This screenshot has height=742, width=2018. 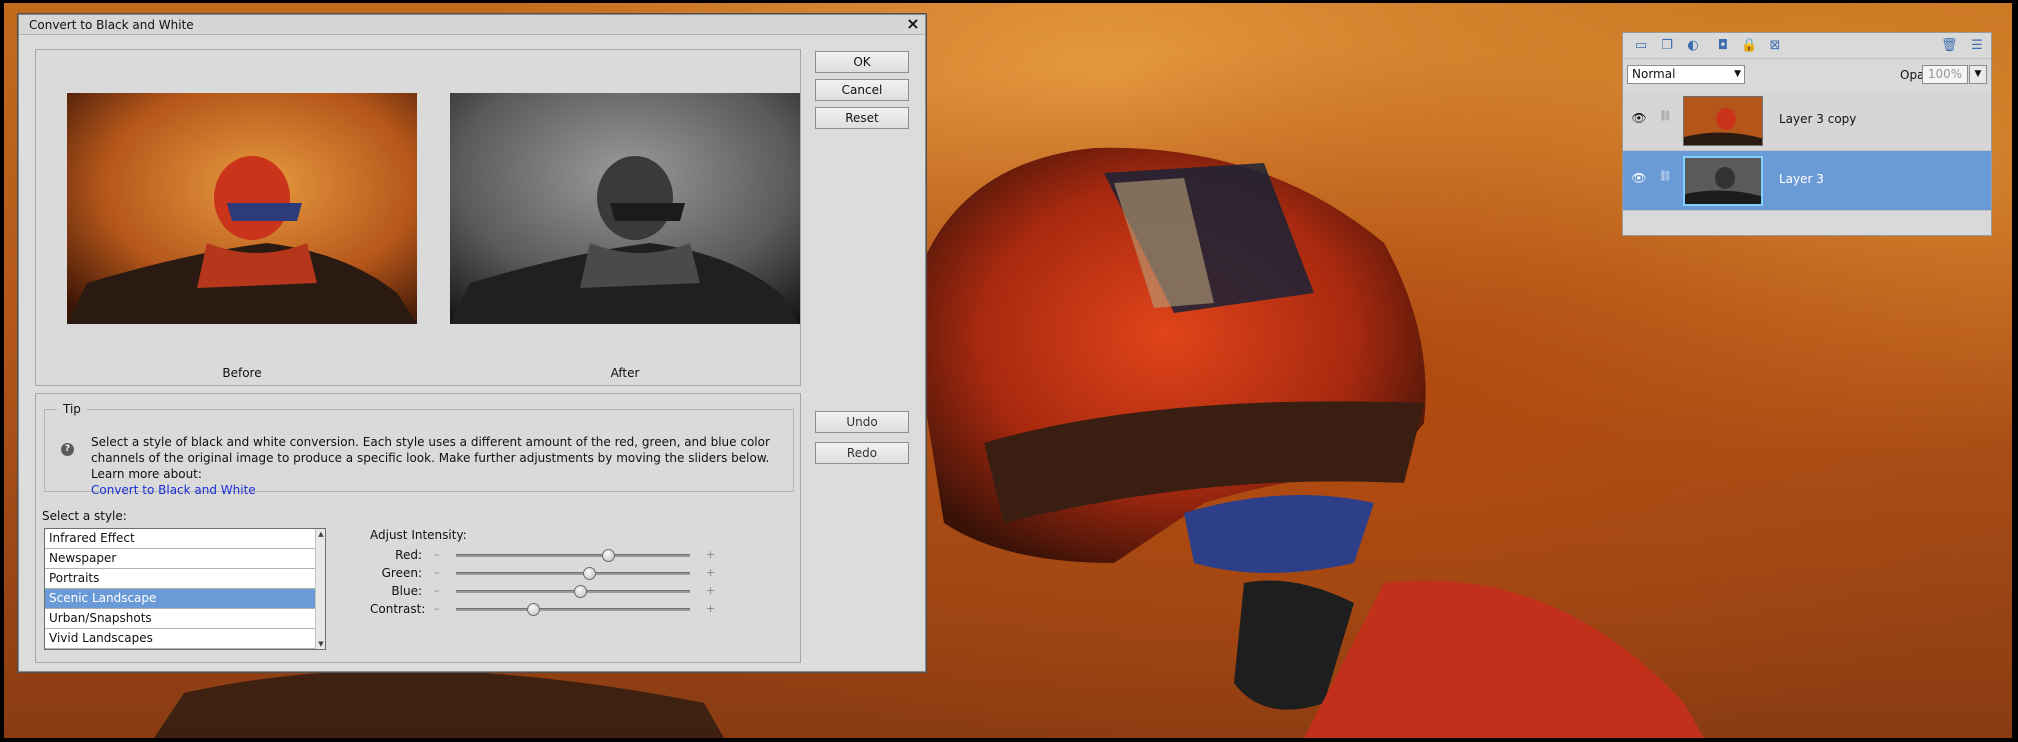 What do you see at coordinates (625, 373) in the screenshot?
I see `after-label: After` at bounding box center [625, 373].